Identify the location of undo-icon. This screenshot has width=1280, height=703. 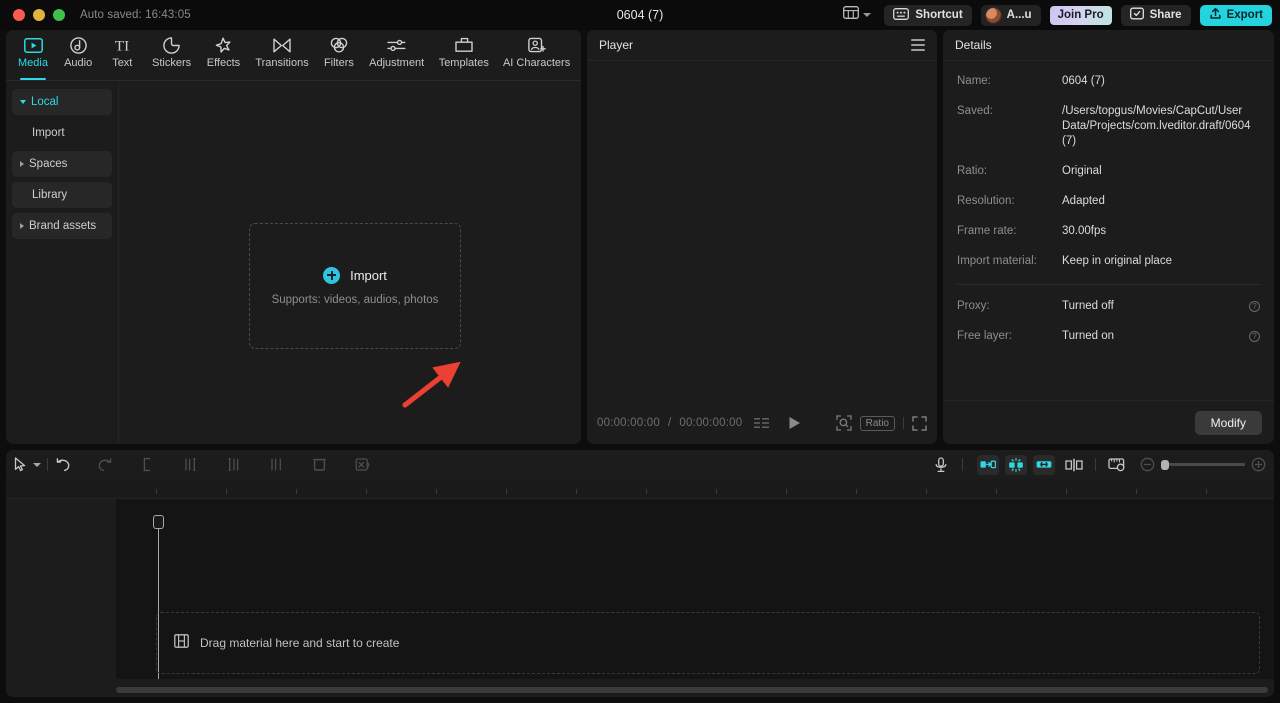
(63, 464).